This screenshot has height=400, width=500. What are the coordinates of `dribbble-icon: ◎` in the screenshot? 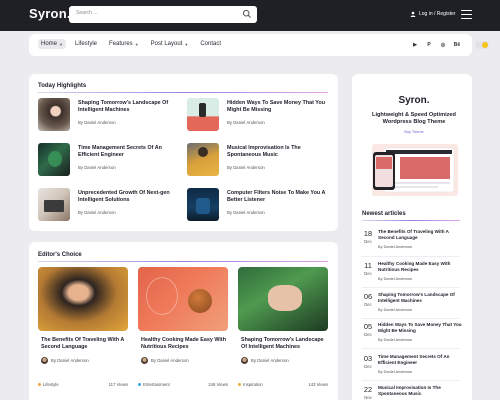 It's located at (443, 45).